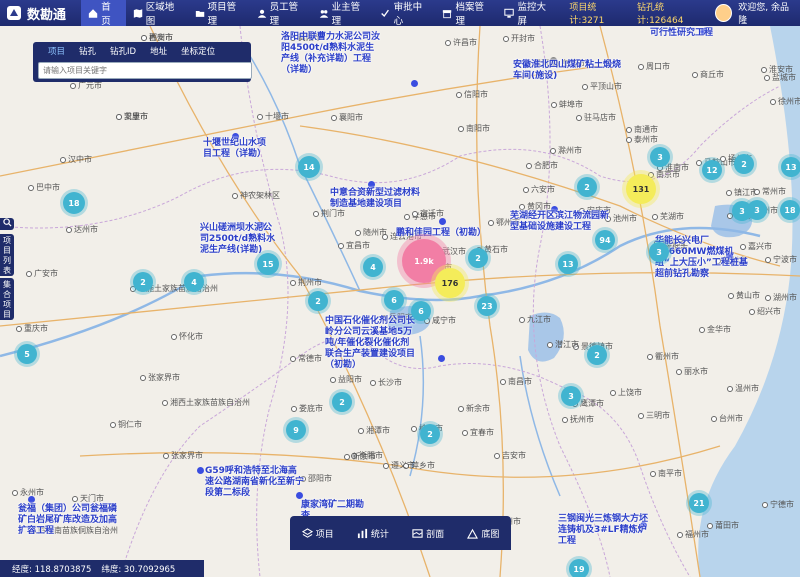  Describe the element at coordinates (40, 13) in the screenshot. I see `brand: 数勘通` at that location.